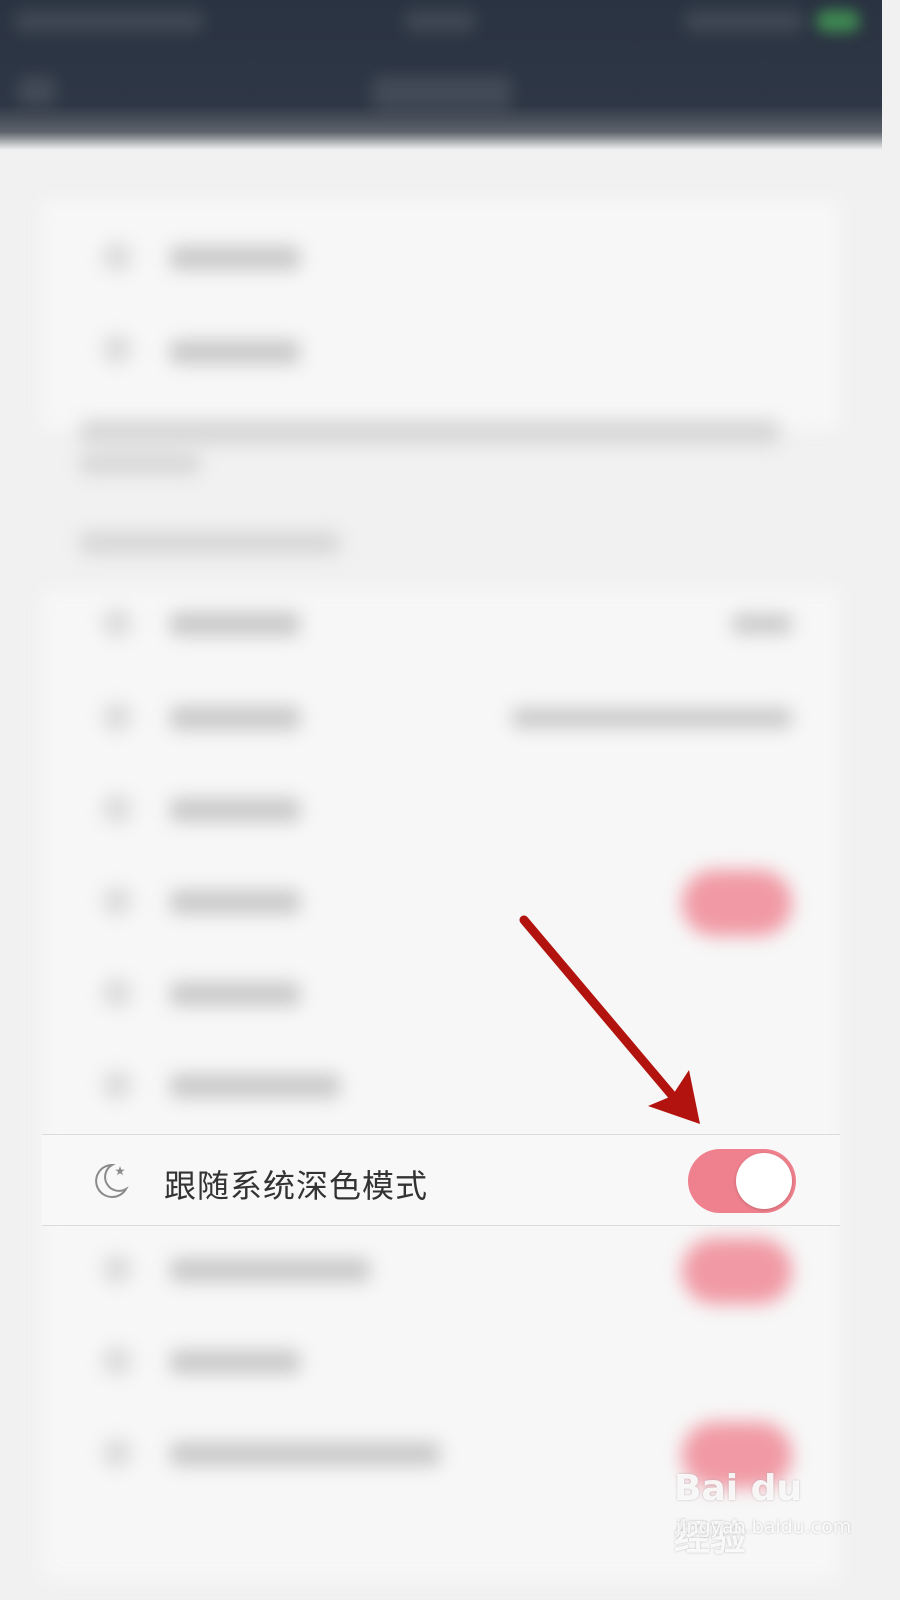 This screenshot has width=900, height=1600. What do you see at coordinates (764, 1527) in the screenshot?
I see `watermark-url: jingyan.baidu.com` at bounding box center [764, 1527].